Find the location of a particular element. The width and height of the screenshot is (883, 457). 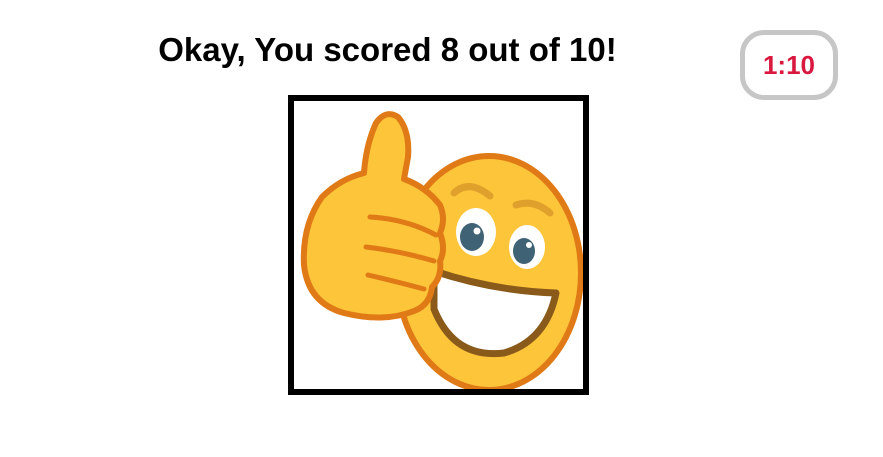

left-pupil is located at coordinates (472, 237).